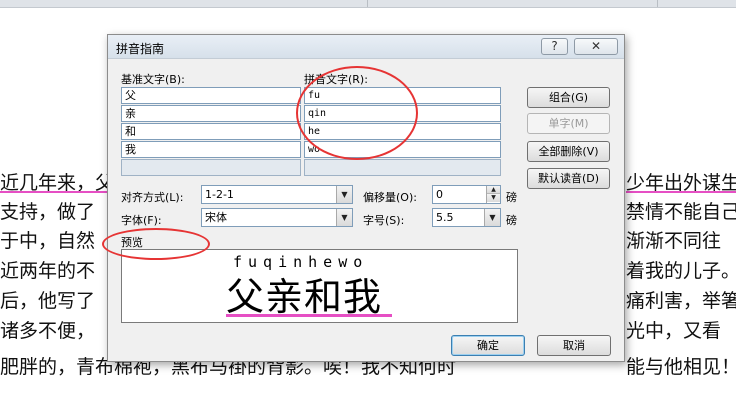  Describe the element at coordinates (211, 149) in the screenshot. I see `base-text-field: 我` at that location.